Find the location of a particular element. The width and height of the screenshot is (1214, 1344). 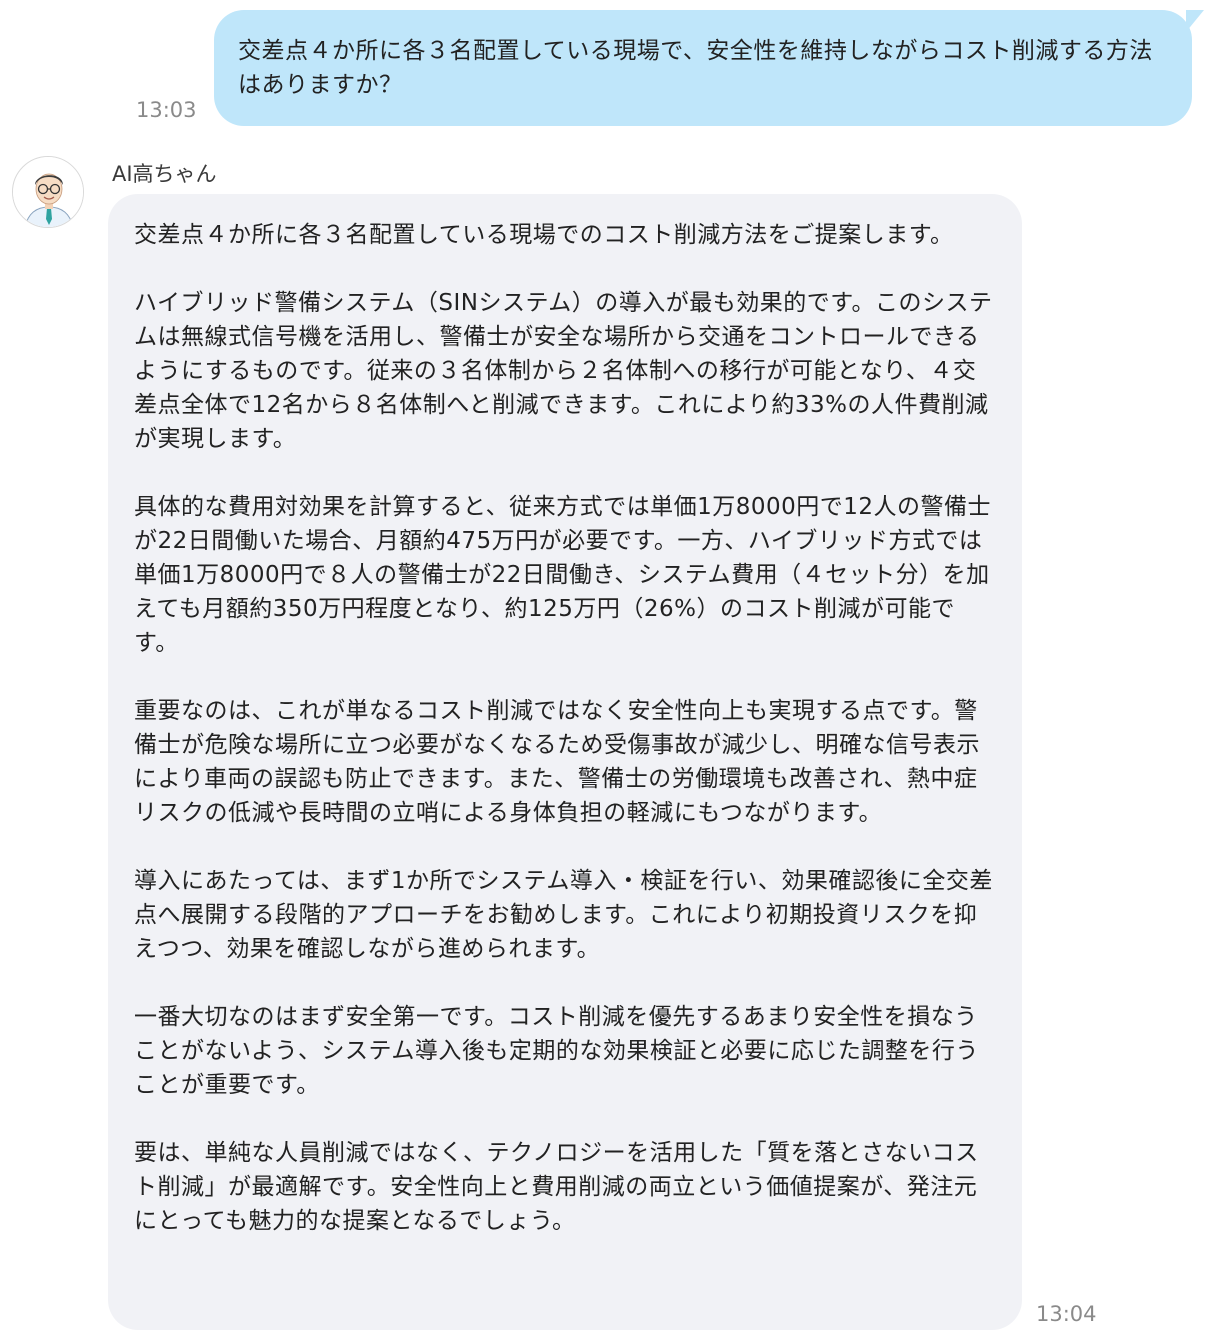

bot-avatar is located at coordinates (48, 192).